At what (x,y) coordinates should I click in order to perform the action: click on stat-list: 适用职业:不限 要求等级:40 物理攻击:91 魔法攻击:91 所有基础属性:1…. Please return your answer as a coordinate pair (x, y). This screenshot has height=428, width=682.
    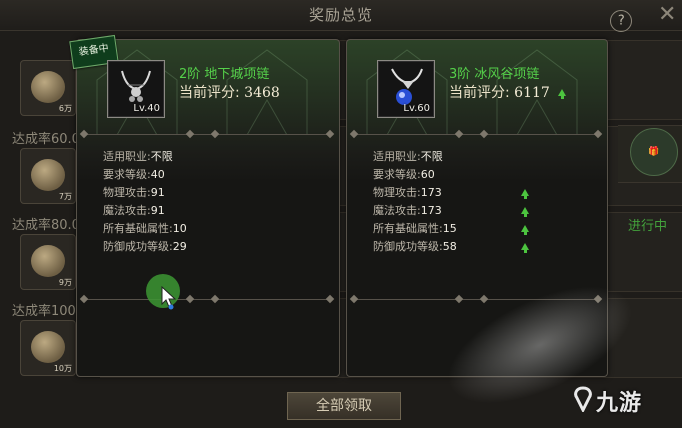
    Looking at the image, I should click on (213, 202).